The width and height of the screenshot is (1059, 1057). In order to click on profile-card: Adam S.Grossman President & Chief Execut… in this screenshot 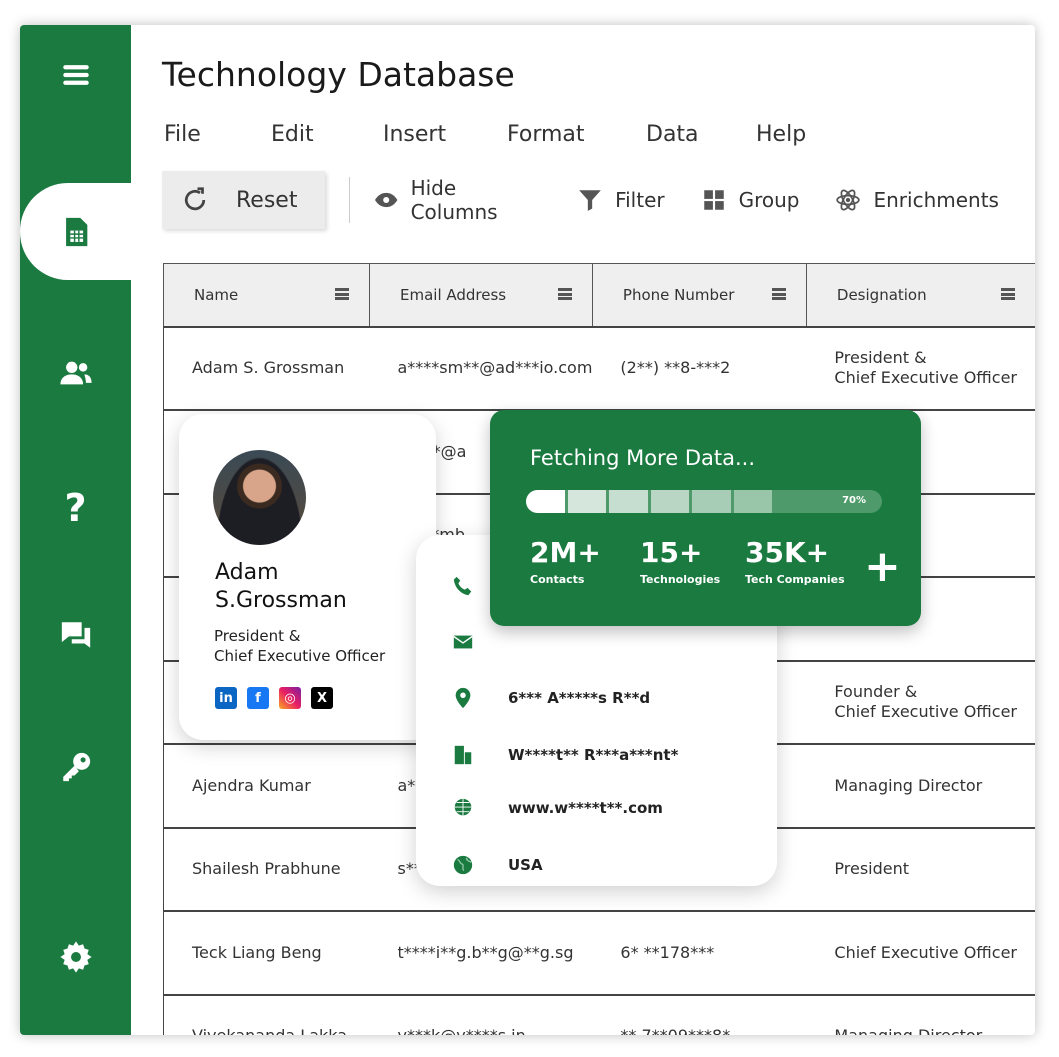, I will do `click(307, 577)`.